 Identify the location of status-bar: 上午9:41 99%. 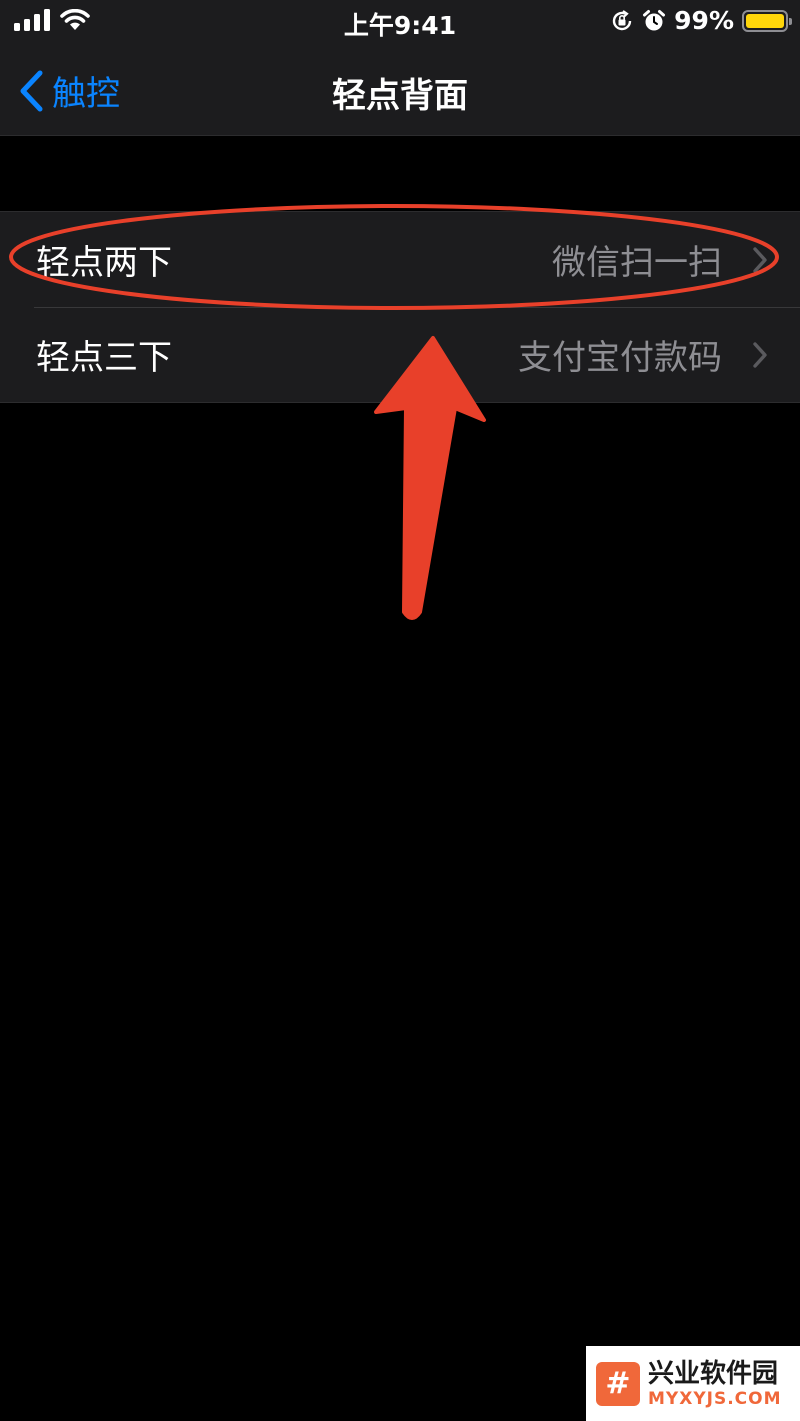
(400, 22).